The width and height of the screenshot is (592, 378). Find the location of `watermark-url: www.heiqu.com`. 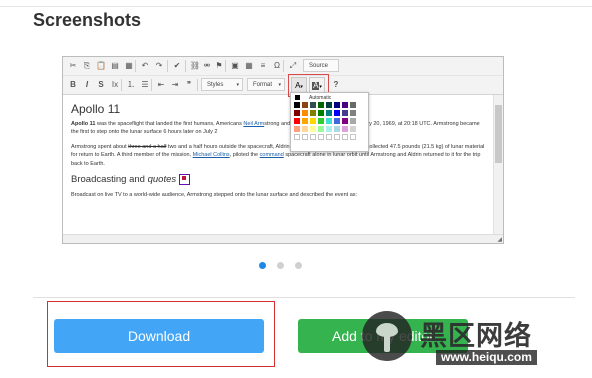

watermark-url: www.heiqu.com is located at coordinates (486, 357).